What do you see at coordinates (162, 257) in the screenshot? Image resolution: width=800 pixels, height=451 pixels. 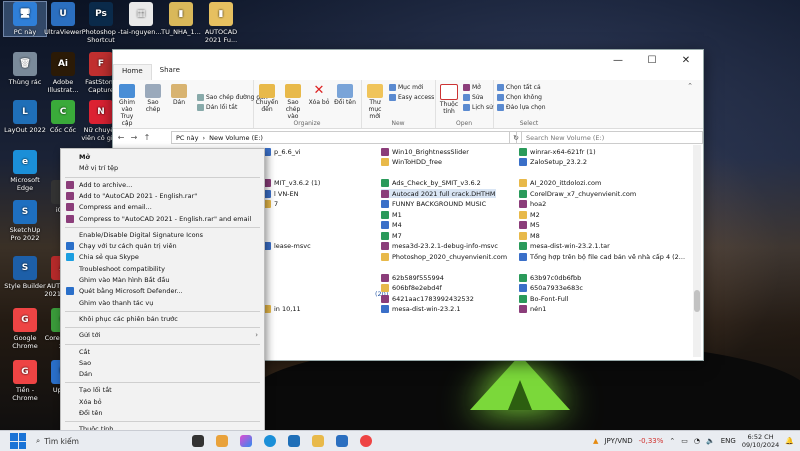 I see `context-menu-item: Chia sẻ qua Skype` at bounding box center [162, 257].